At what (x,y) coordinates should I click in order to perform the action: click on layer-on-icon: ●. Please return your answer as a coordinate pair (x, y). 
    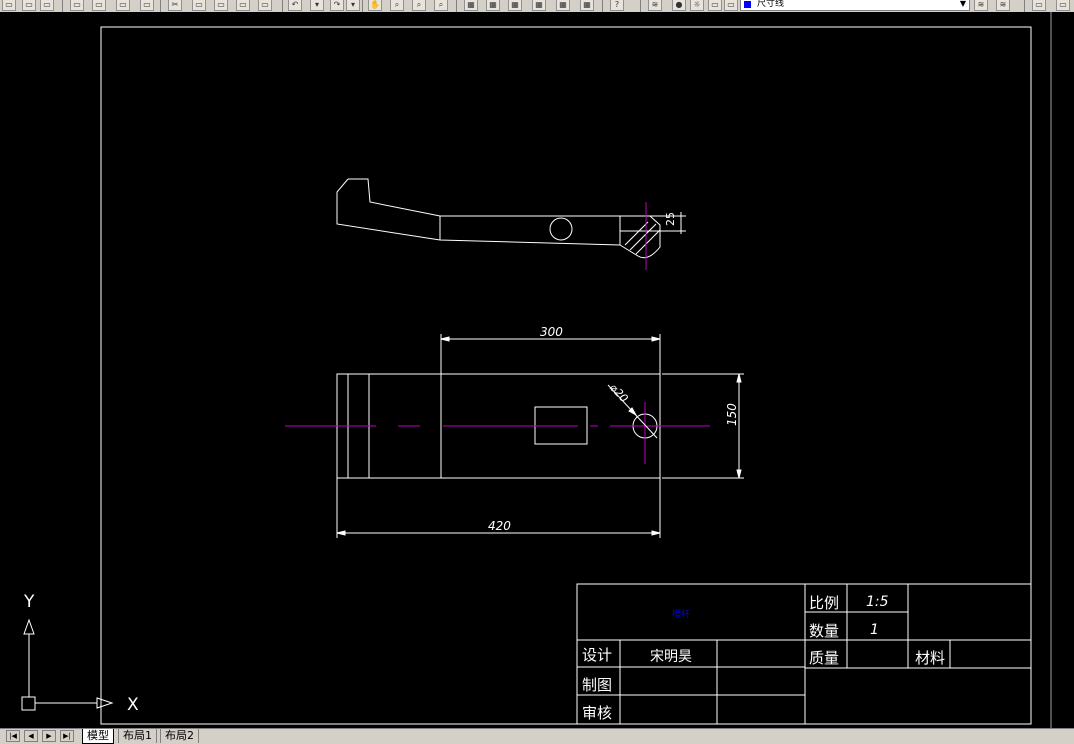
    Looking at the image, I should click on (679, 5).